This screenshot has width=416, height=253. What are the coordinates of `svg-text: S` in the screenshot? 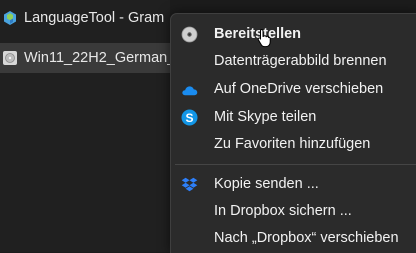 It's located at (189, 118).